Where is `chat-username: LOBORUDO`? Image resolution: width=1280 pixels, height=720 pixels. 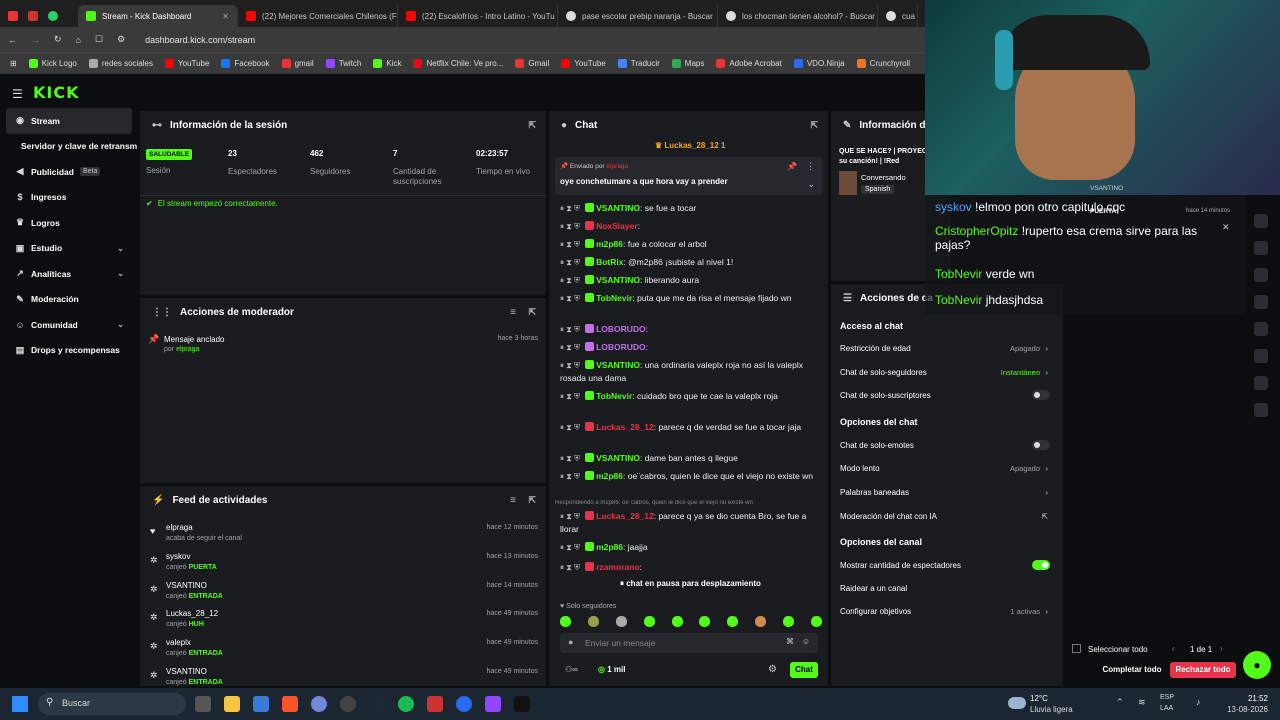
chat-username: LOBORUDO is located at coordinates (621, 347).